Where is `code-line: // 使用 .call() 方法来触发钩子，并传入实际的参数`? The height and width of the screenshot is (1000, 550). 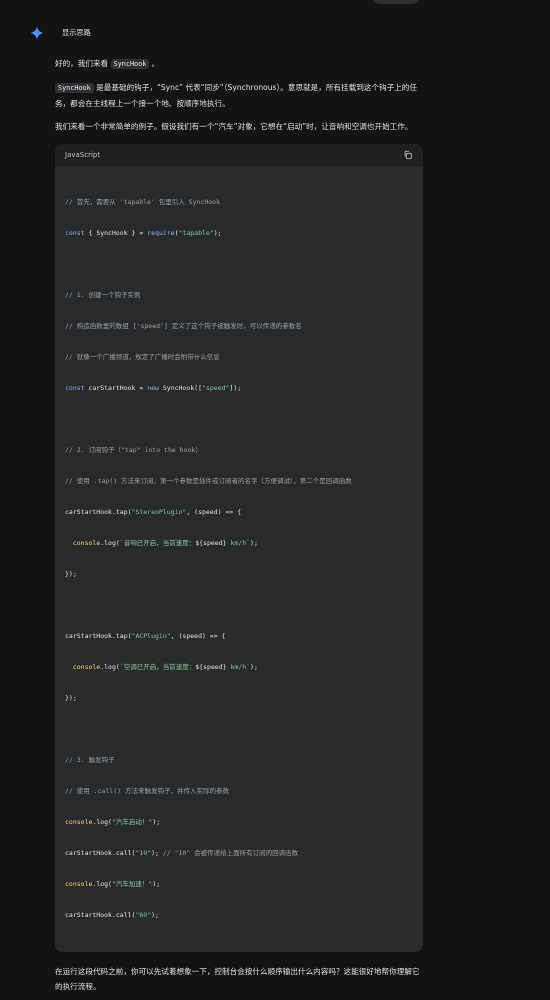
code-line: // 使用 .call() 方法来触发钩子，并传入实际的参数 is located at coordinates (147, 791).